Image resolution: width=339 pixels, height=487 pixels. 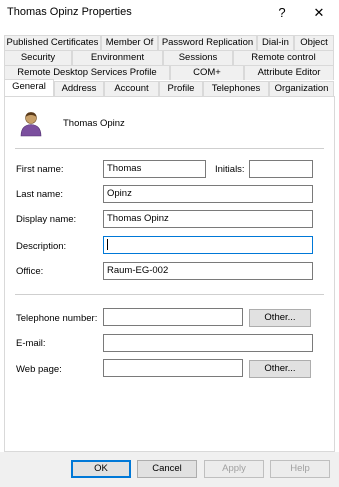 I want to click on office-label: Office:, so click(x=30, y=271).